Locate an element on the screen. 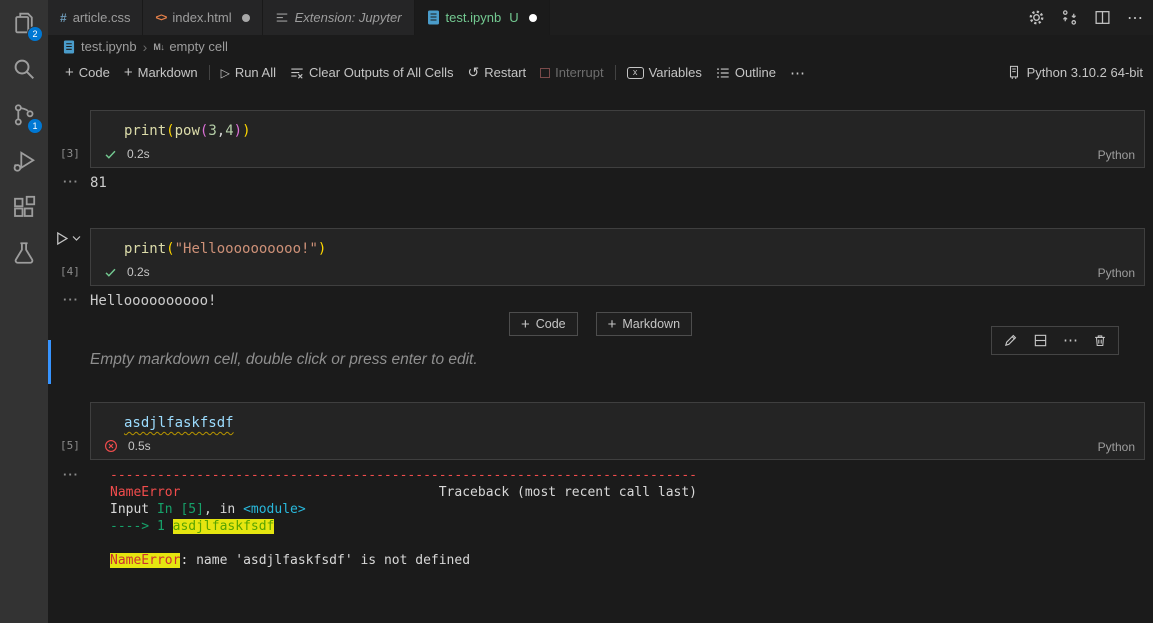  code-cell-4: [4] print("Helloooooooooo!") 0.2s Python is located at coordinates (596, 257).